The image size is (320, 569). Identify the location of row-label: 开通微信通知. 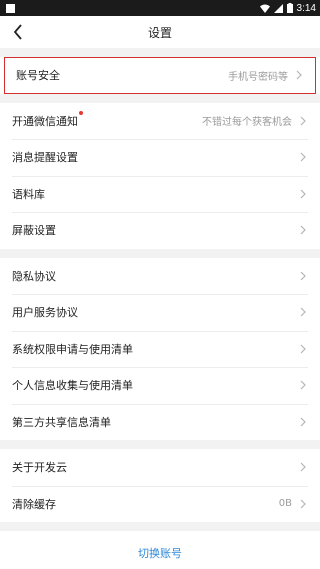
(47, 119).